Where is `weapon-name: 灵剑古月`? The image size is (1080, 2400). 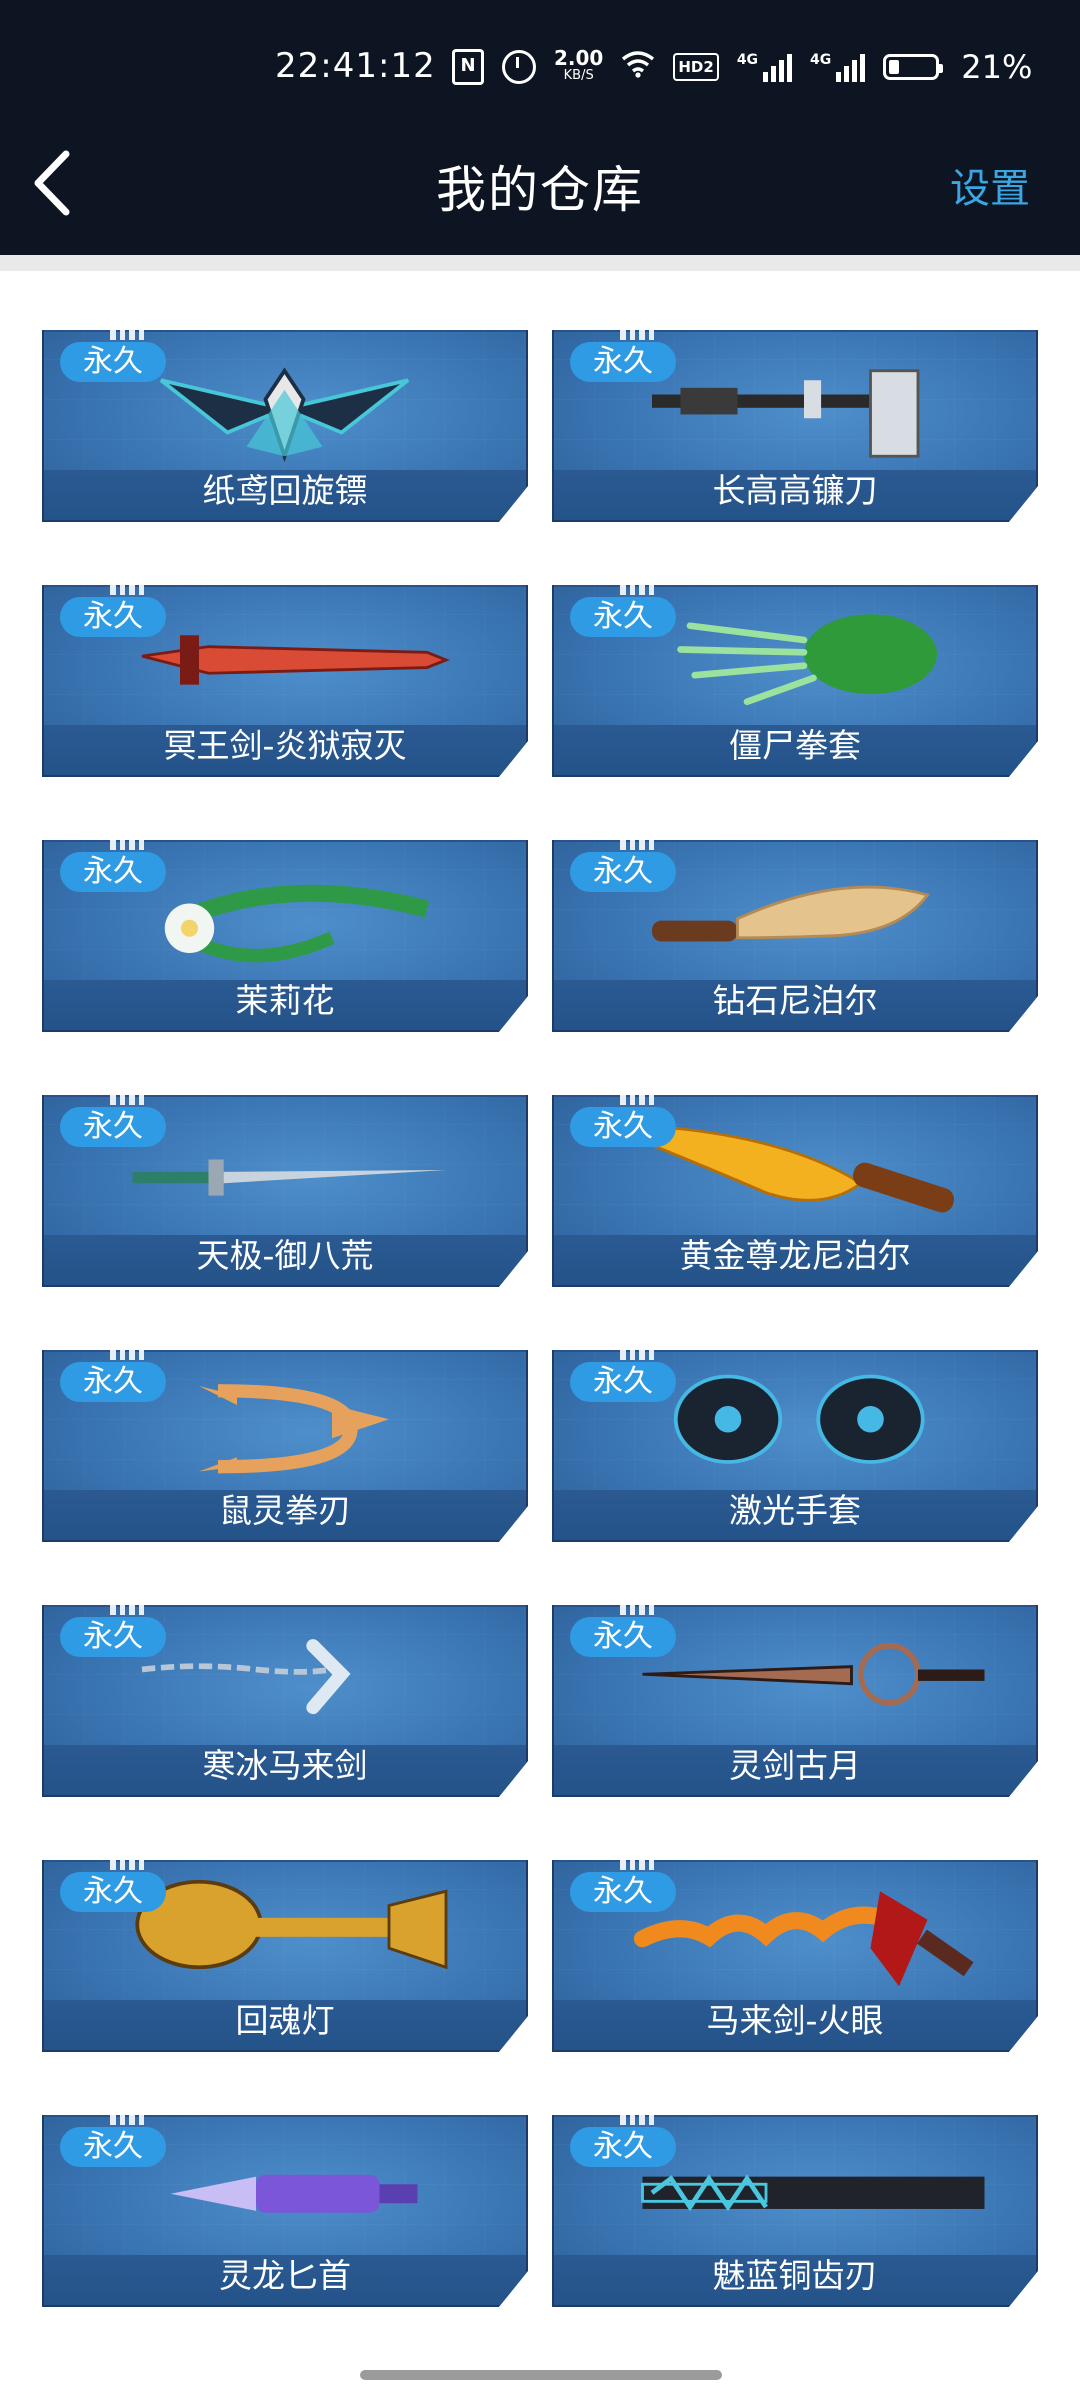
weapon-name: 灵剑古月 is located at coordinates (795, 1765).